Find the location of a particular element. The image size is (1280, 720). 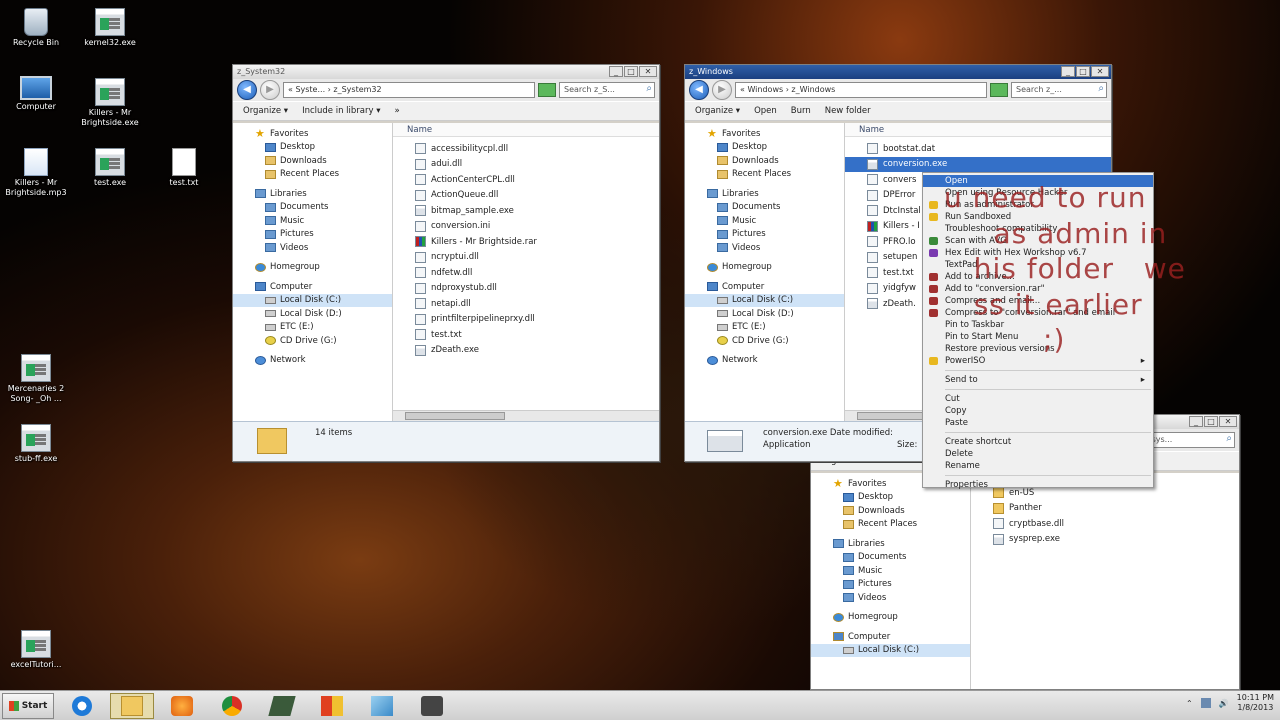

address-bar: « Syste... › z_System32 is located at coordinates (409, 90).